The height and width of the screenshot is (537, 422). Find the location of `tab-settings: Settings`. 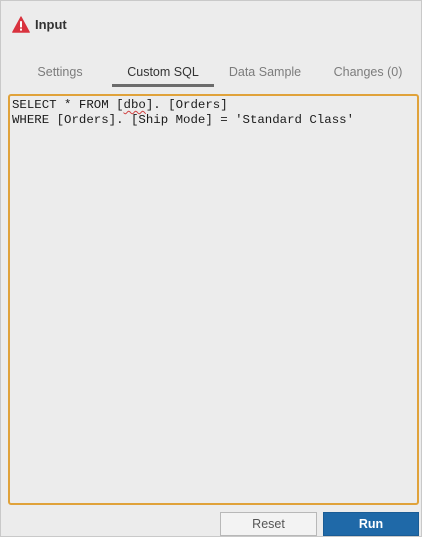

tab-settings: Settings is located at coordinates (60, 72).